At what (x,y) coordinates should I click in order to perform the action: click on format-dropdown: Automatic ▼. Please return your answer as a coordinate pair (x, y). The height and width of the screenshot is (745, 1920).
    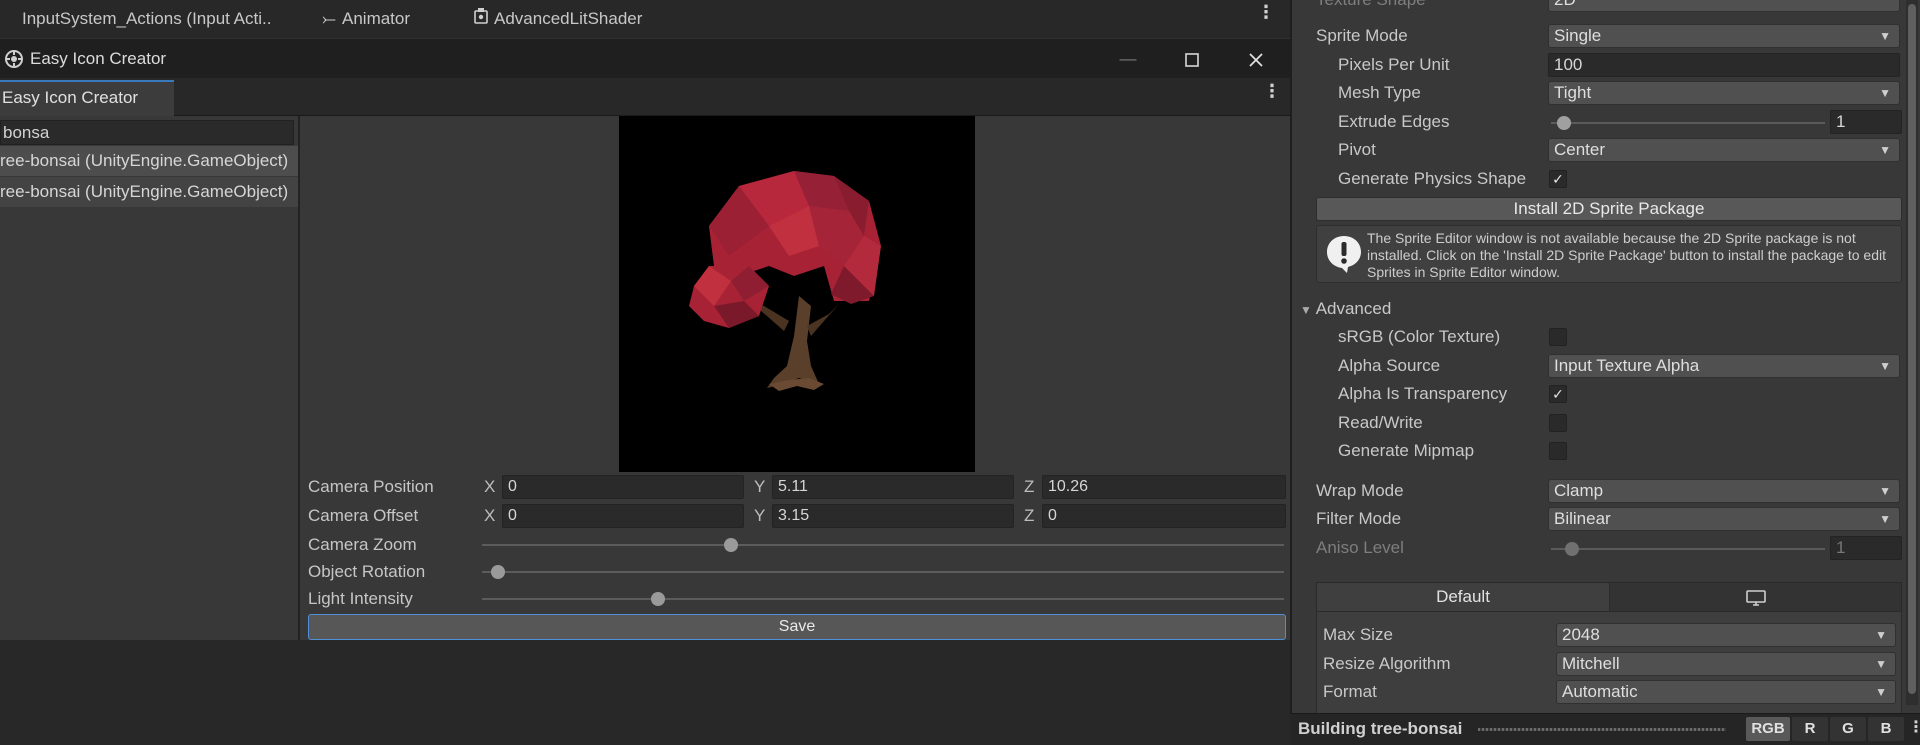
    Looking at the image, I should click on (1726, 692).